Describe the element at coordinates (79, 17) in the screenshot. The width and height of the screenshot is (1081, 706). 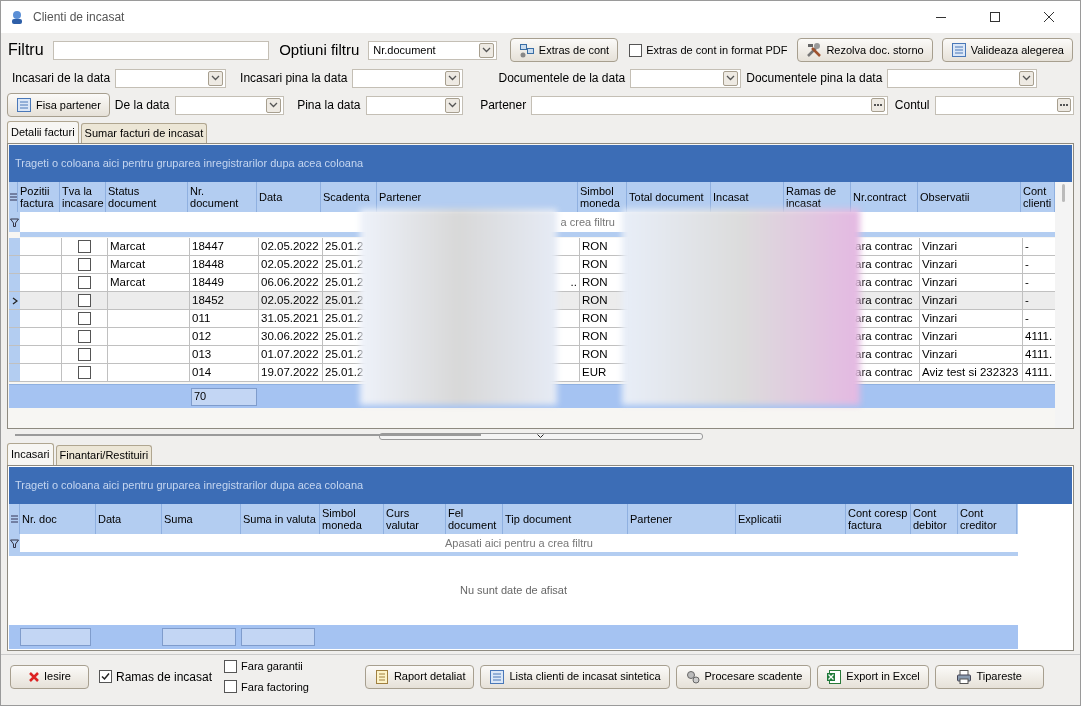
I see `window-title: Clienti de incasat` at that location.